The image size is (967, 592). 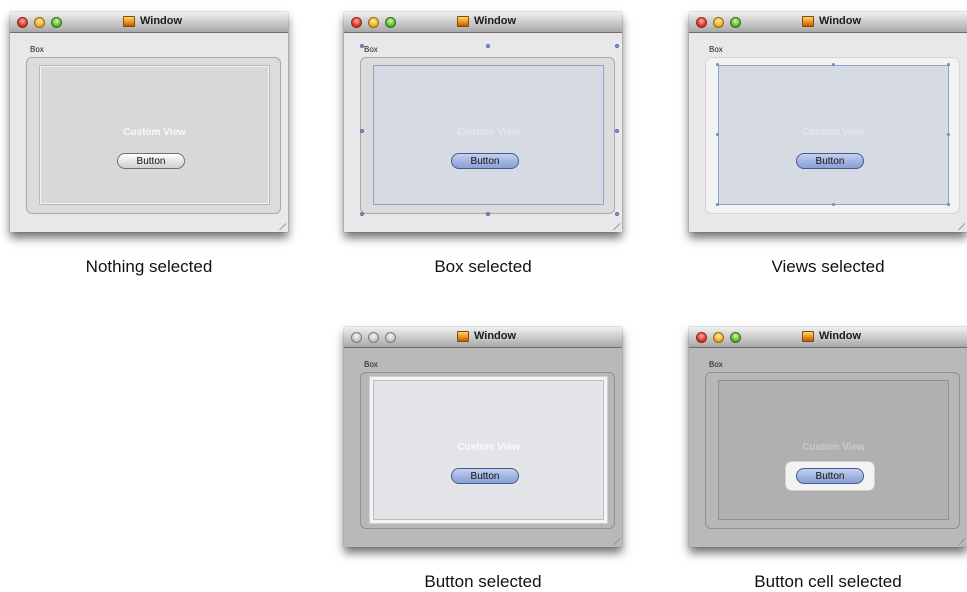 What do you see at coordinates (483, 266) in the screenshot?
I see `panel-caption: Box selected` at bounding box center [483, 266].